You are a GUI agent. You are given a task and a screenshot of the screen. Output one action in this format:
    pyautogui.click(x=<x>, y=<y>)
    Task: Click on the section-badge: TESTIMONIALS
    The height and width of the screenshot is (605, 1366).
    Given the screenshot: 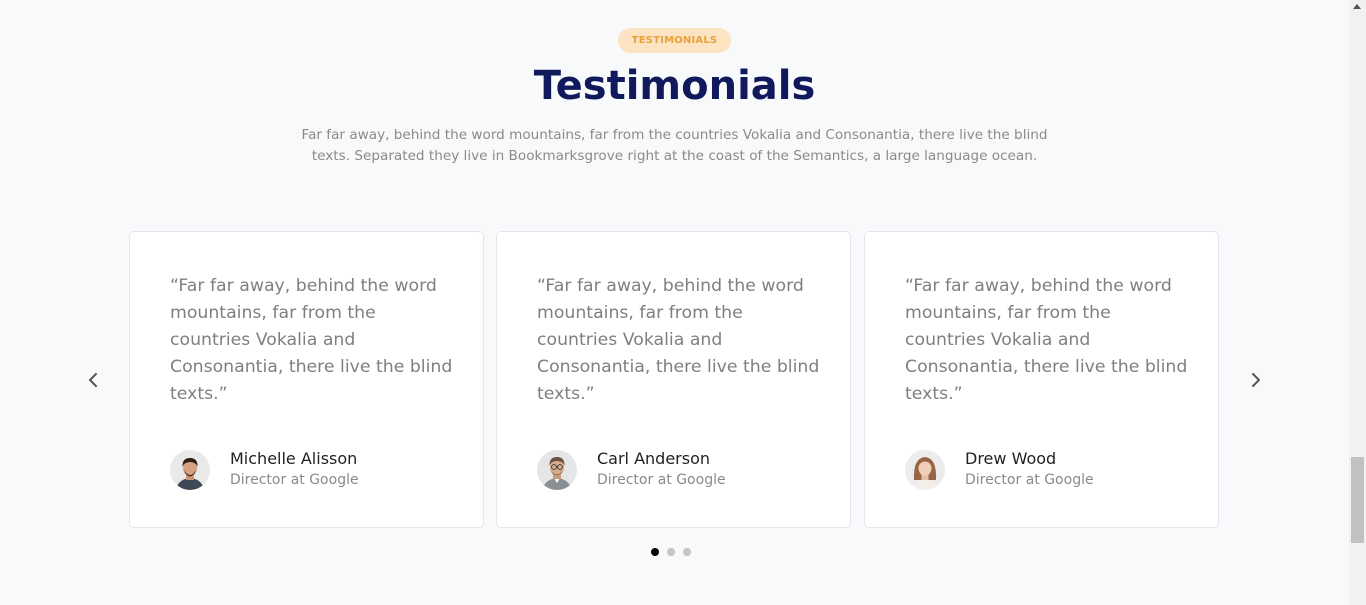 What is the action you would take?
    pyautogui.click(x=674, y=40)
    